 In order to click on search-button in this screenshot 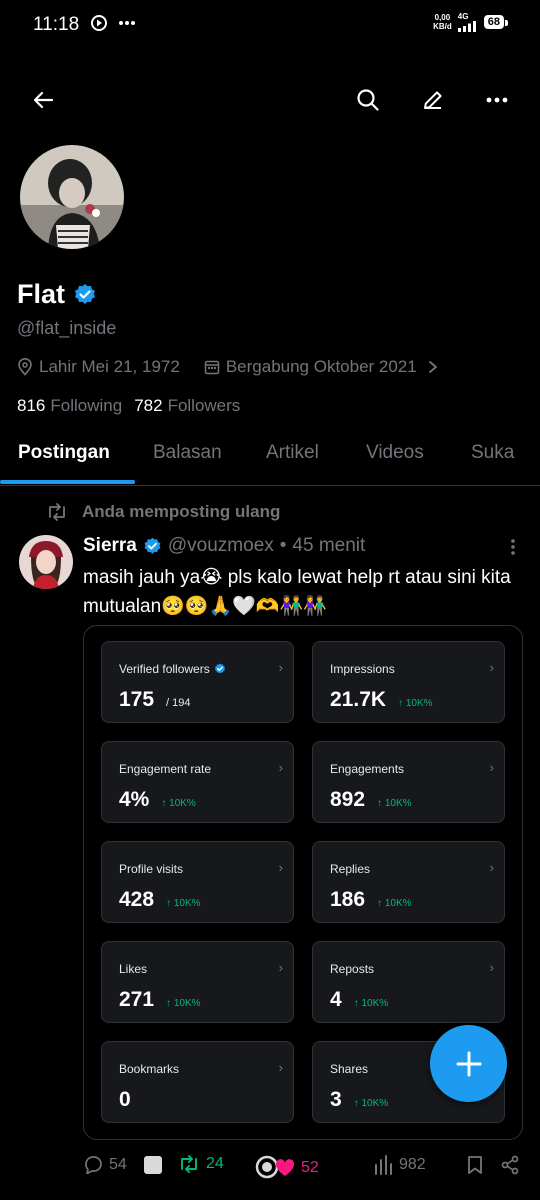, I will do `click(368, 100)`.